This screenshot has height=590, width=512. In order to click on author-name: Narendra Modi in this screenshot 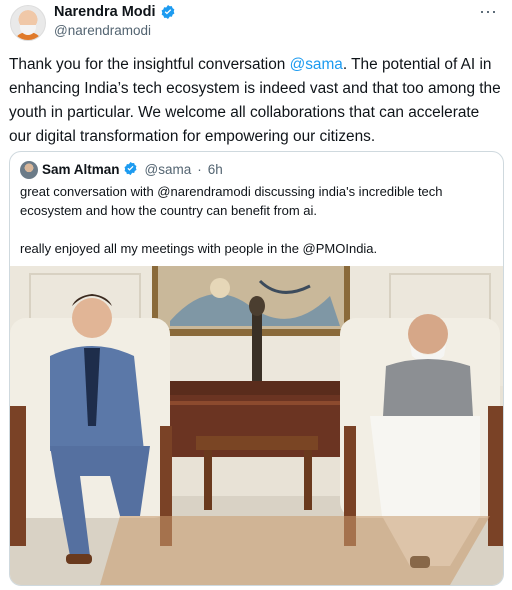, I will do `click(105, 12)`.